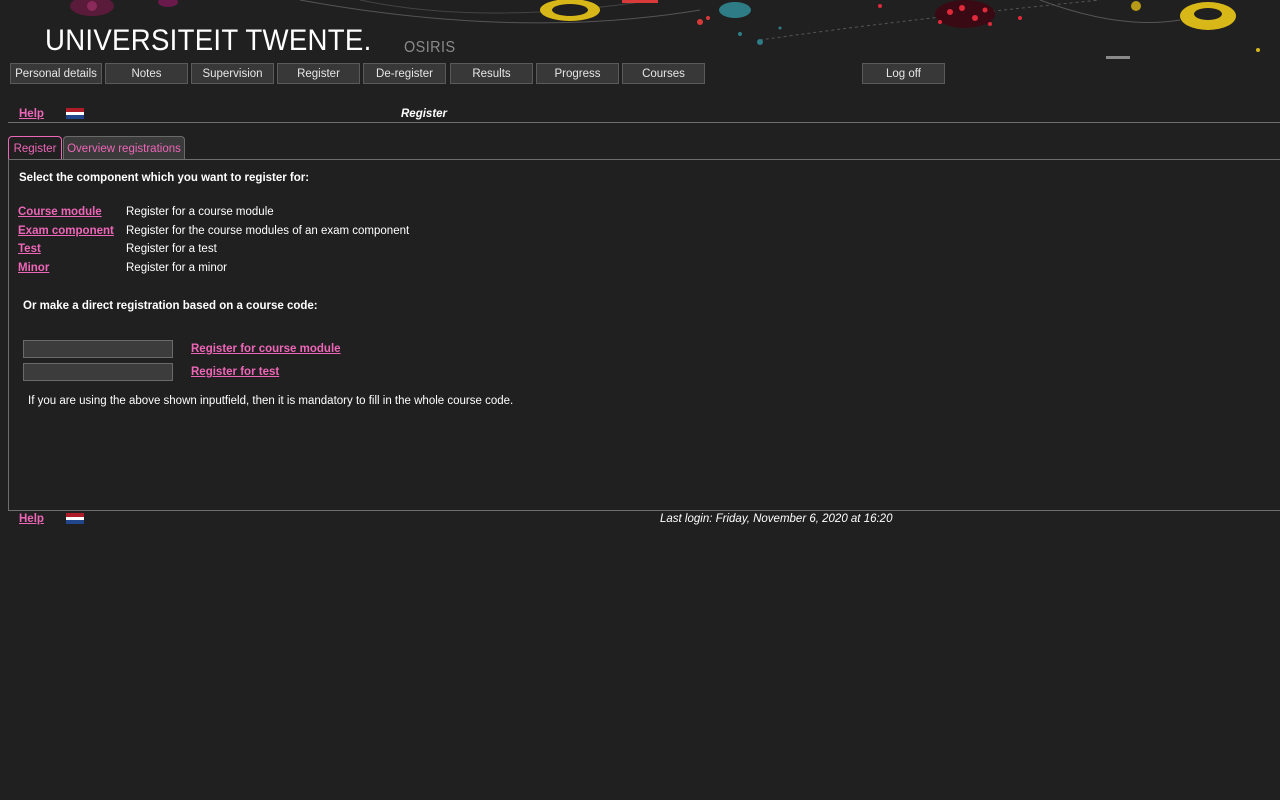  Describe the element at coordinates (98, 349) in the screenshot. I see `course-module-code-input` at that location.